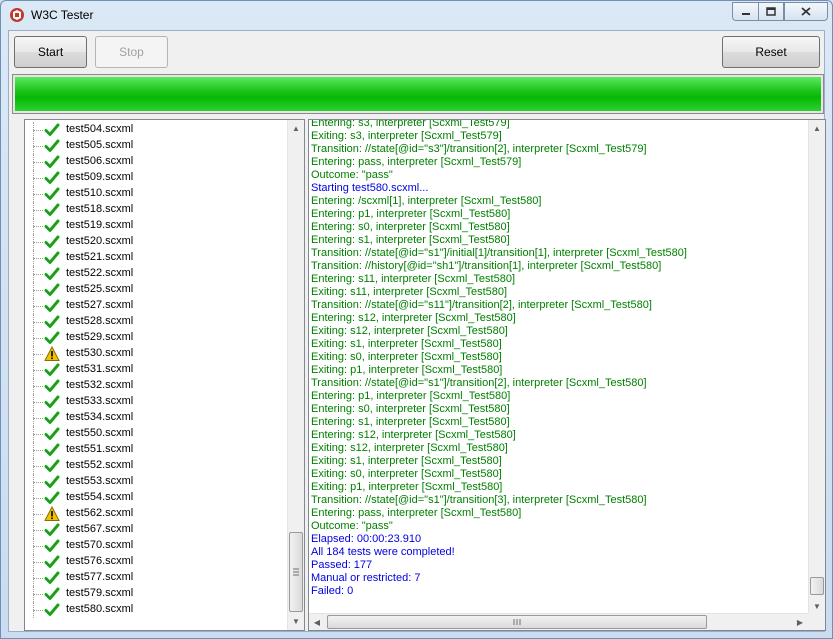 The image size is (833, 639). What do you see at coordinates (100, 513) in the screenshot?
I see `tree-item-label: test562.scxml` at bounding box center [100, 513].